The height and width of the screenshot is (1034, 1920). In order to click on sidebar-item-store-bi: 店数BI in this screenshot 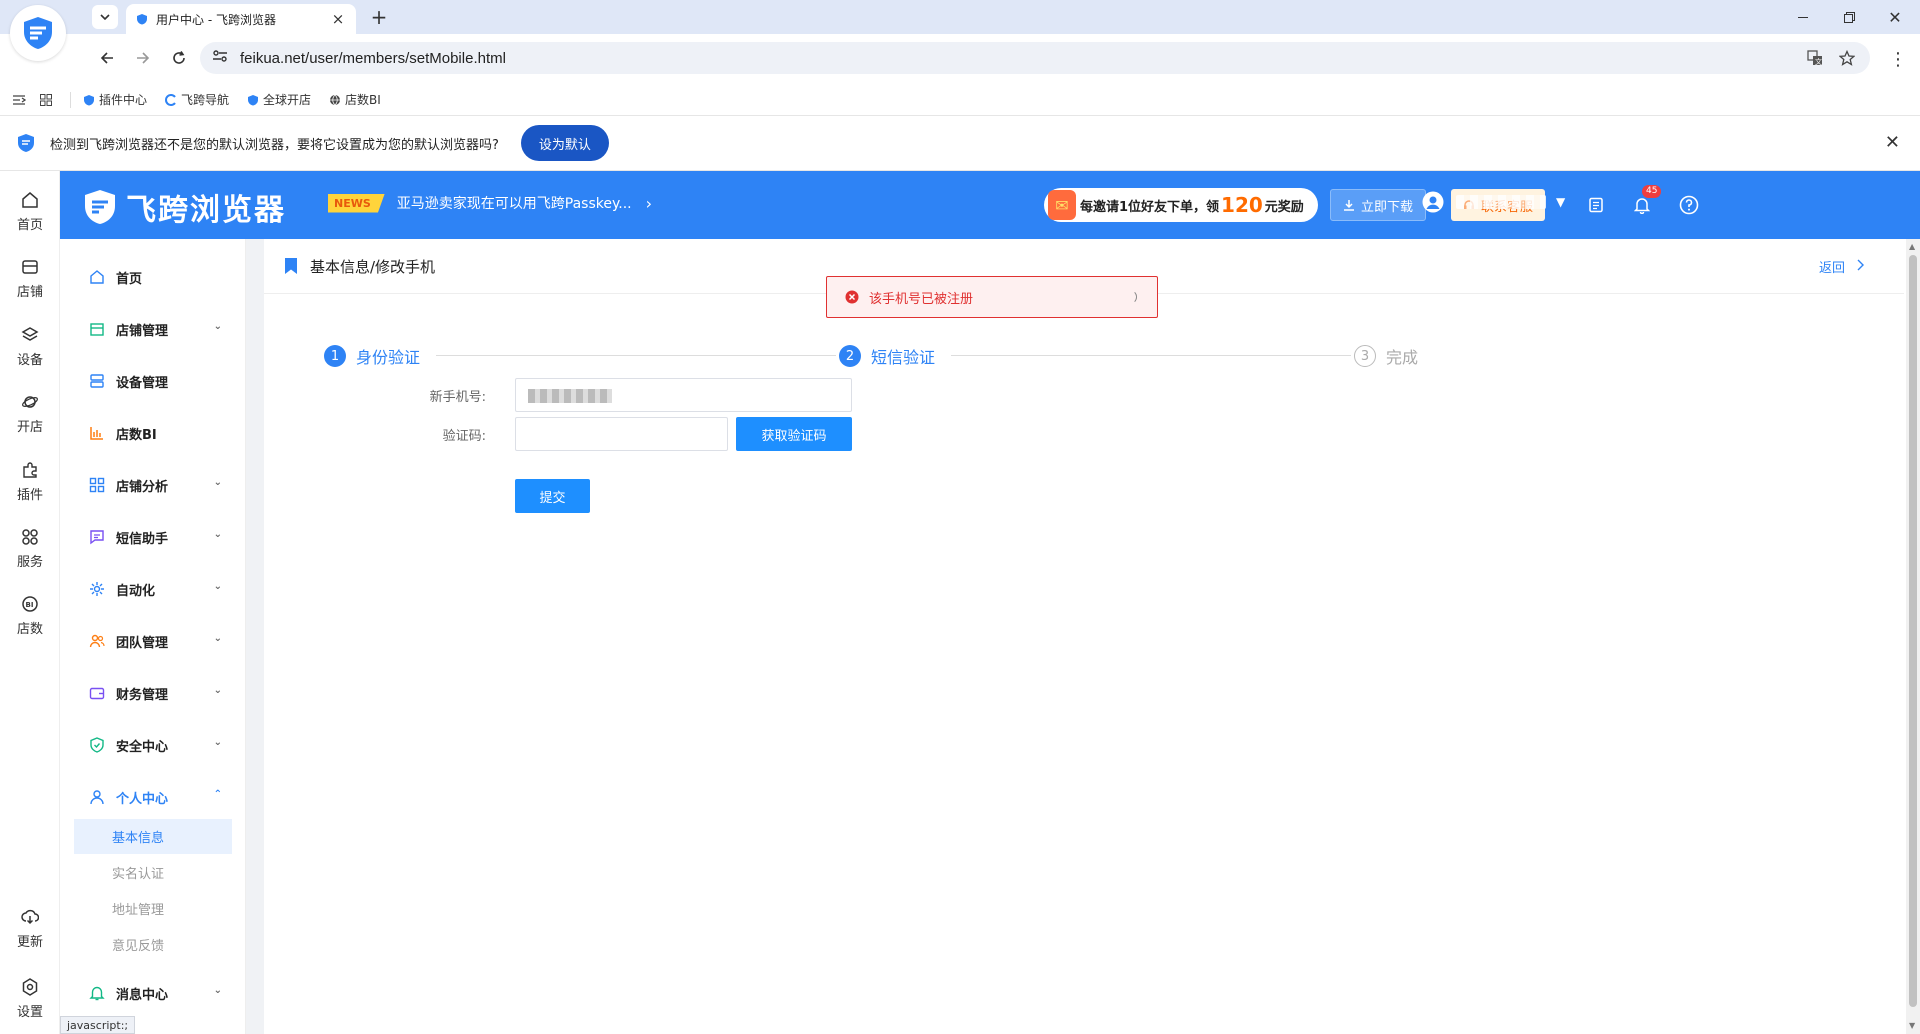, I will do `click(153, 433)`.